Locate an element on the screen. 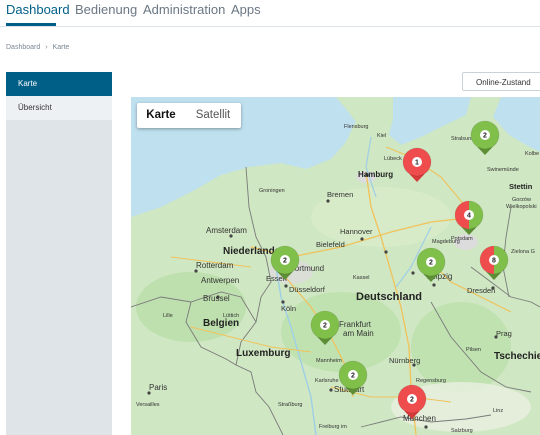 This screenshot has height=435, width=540. map-label-salzburg: Salzburg is located at coordinates (462, 431).